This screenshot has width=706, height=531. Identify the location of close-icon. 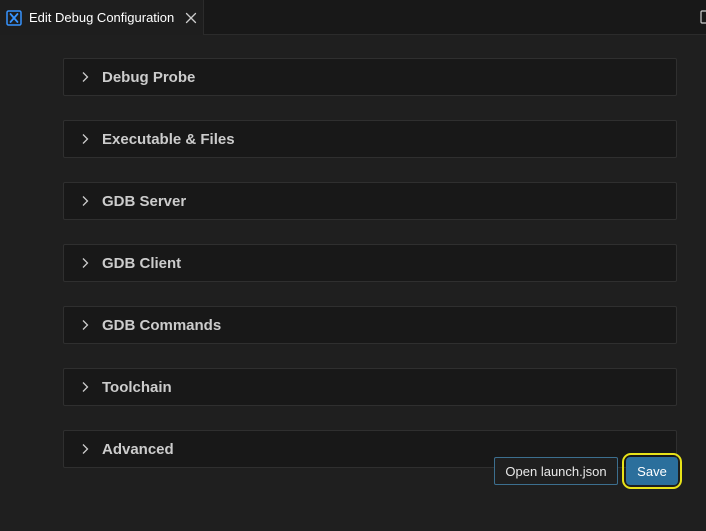
(191, 18).